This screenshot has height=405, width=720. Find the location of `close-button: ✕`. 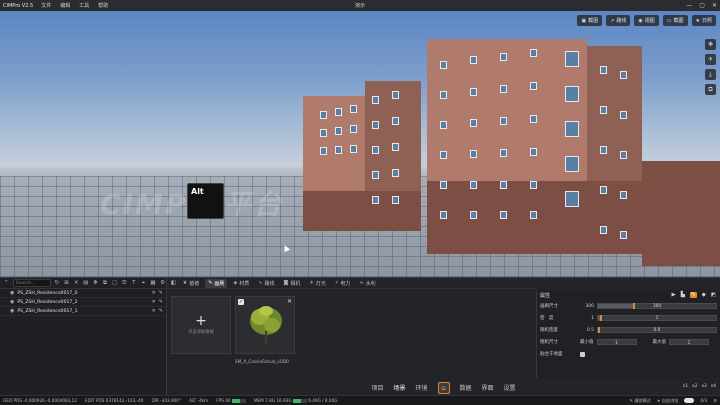

close-button: ✕ is located at coordinates (714, 5).